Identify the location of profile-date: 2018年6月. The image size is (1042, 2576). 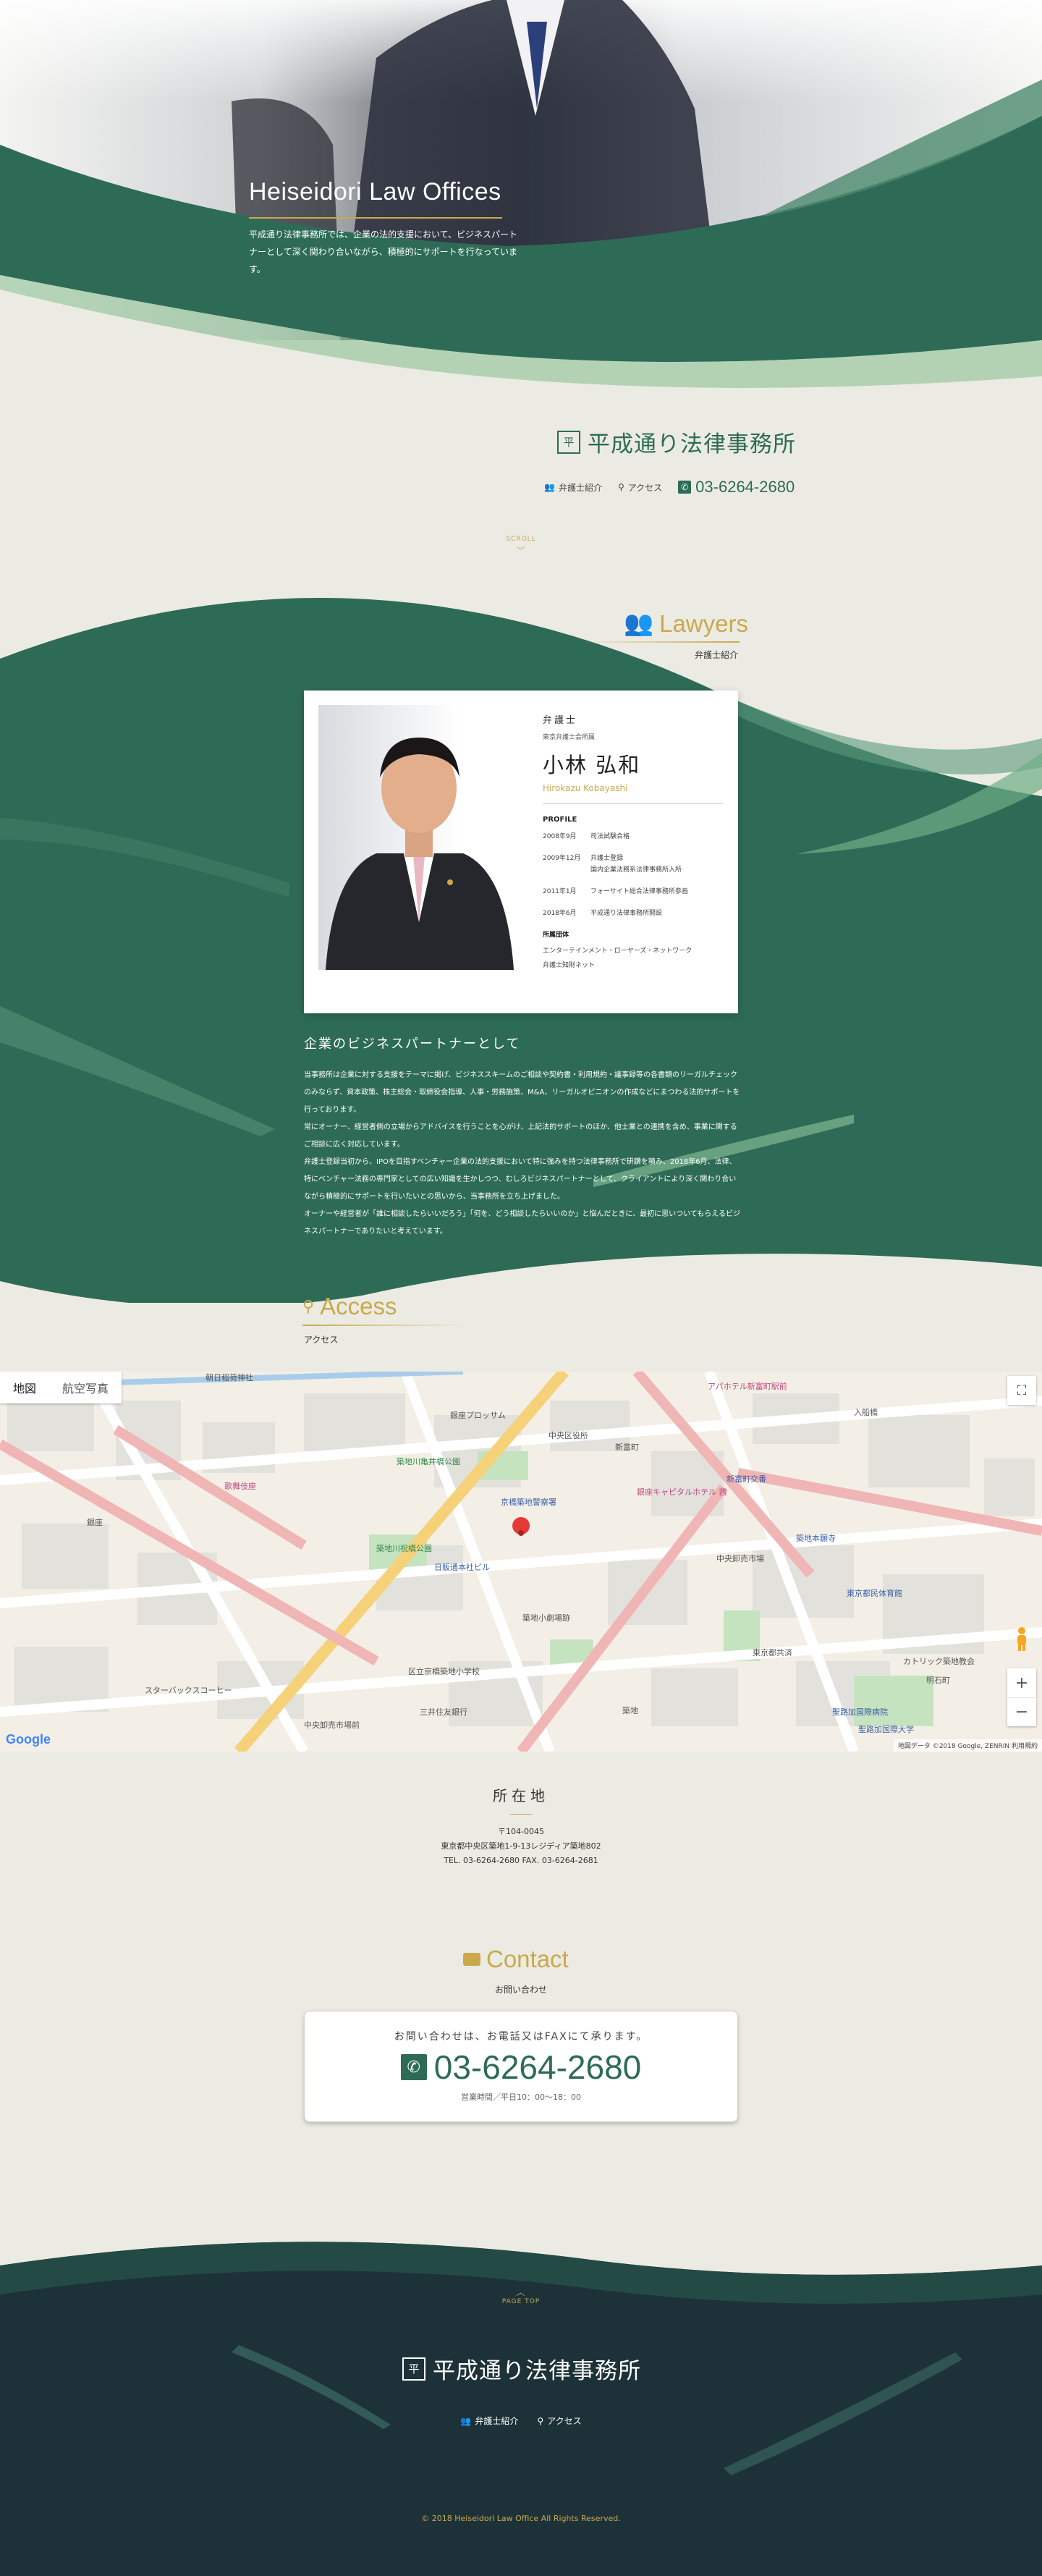
(560, 914).